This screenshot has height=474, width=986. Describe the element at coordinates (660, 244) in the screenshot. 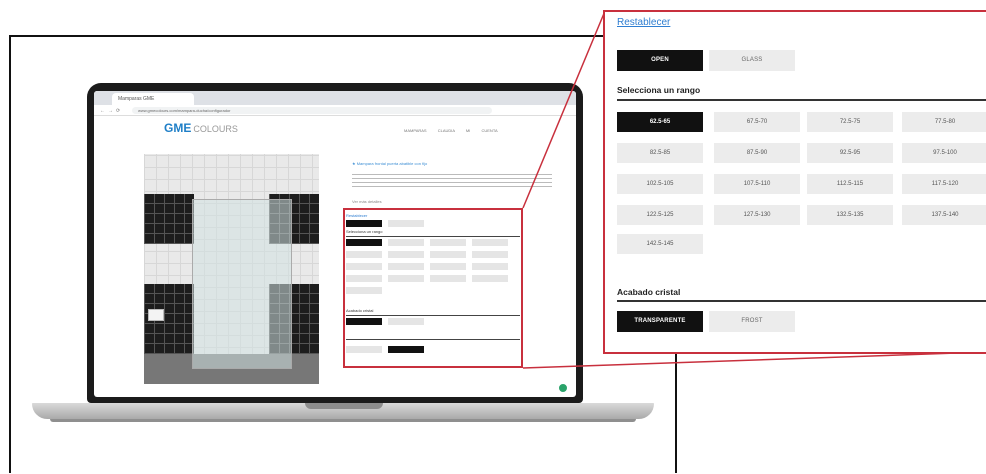

I see `range-option: 142.5-145` at that location.